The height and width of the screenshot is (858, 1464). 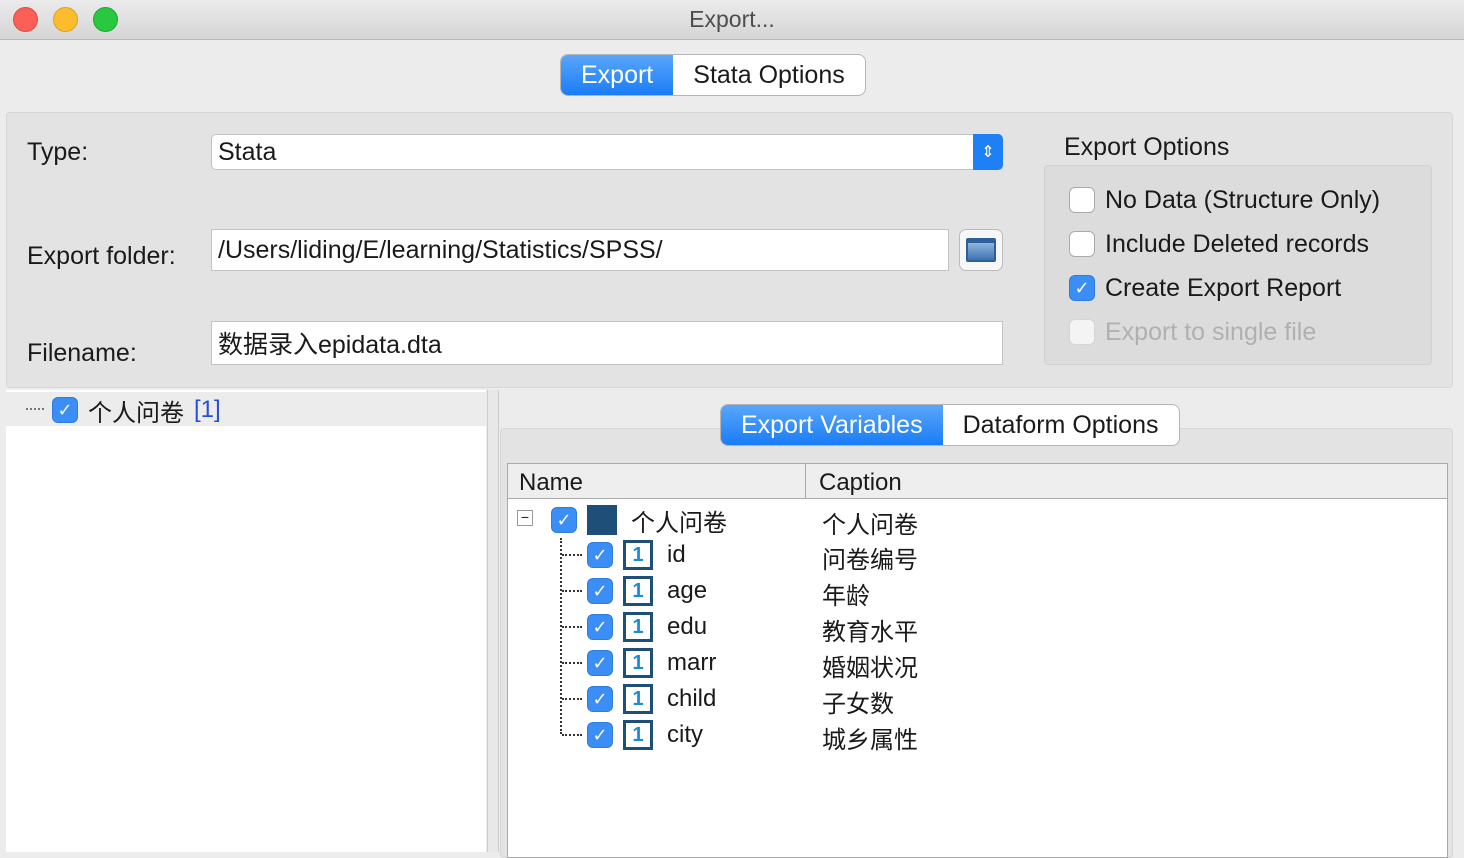 What do you see at coordinates (977, 481) in the screenshot?
I see `table-header: Name Caption` at bounding box center [977, 481].